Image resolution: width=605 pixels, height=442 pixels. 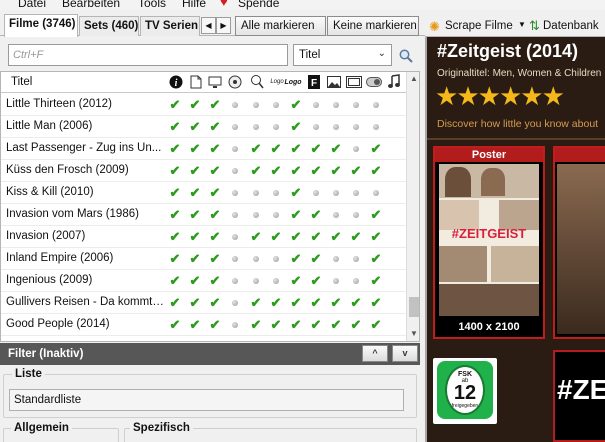 I want to click on list-select: Standardliste, so click(x=206, y=400).